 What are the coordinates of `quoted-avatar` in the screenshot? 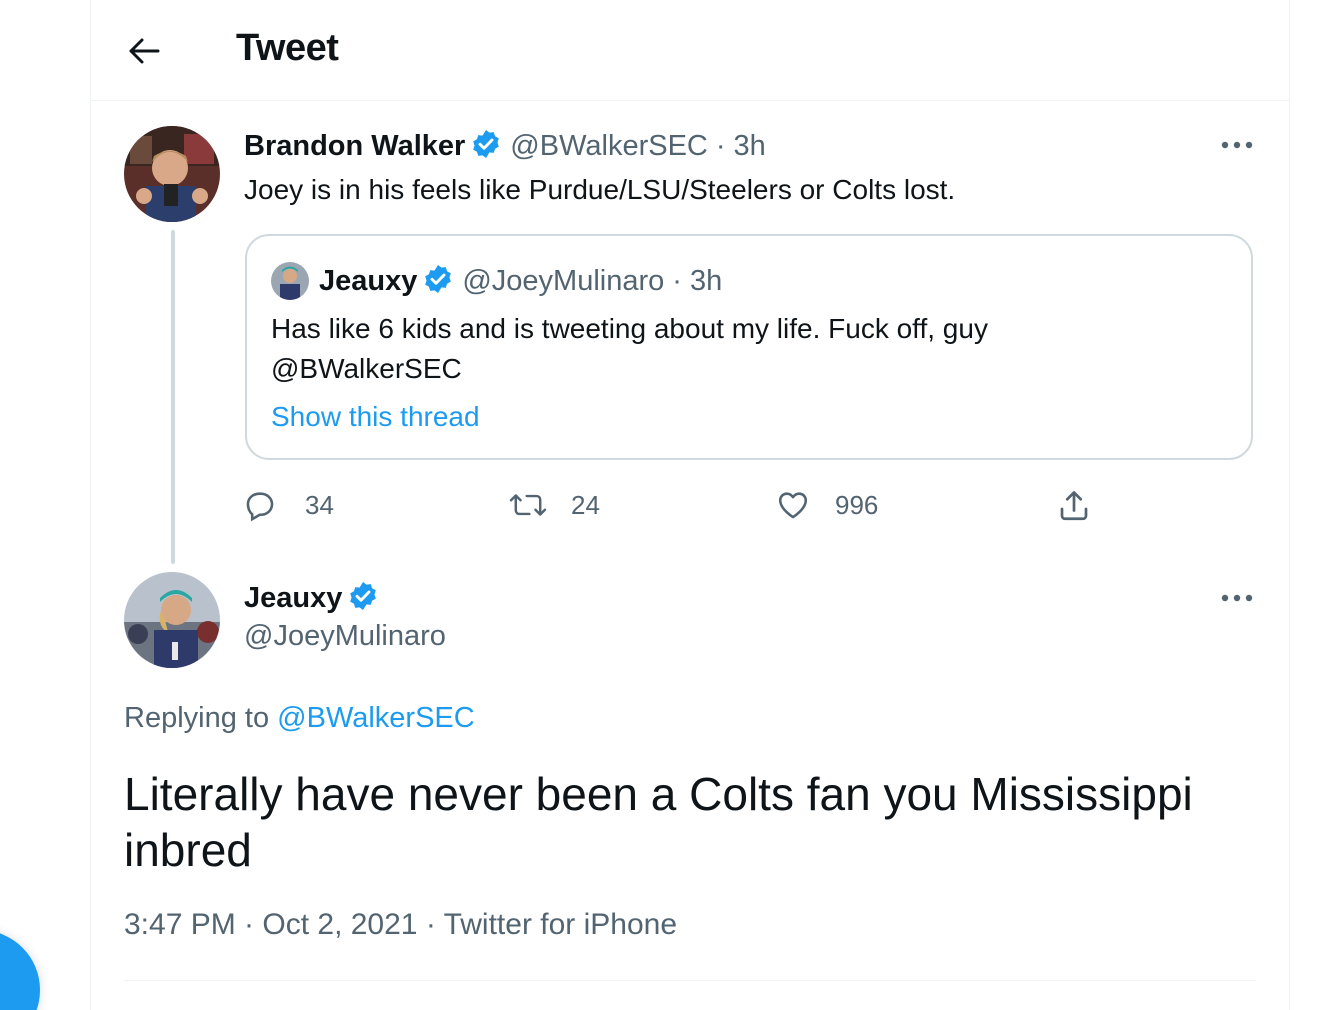 It's located at (290, 281).